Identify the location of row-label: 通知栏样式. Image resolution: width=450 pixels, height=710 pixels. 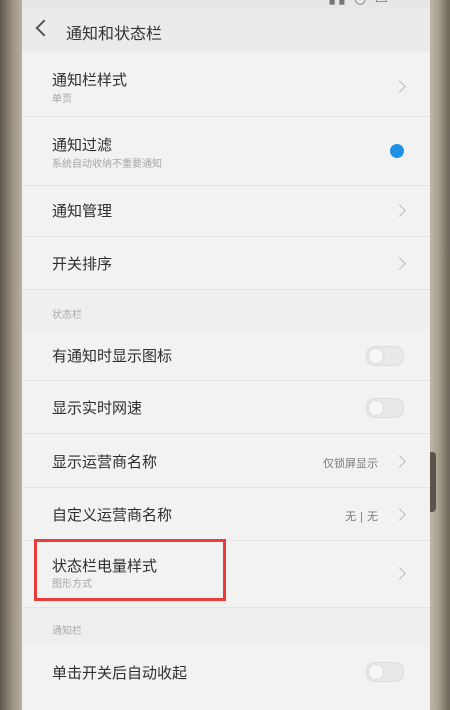
(90, 80).